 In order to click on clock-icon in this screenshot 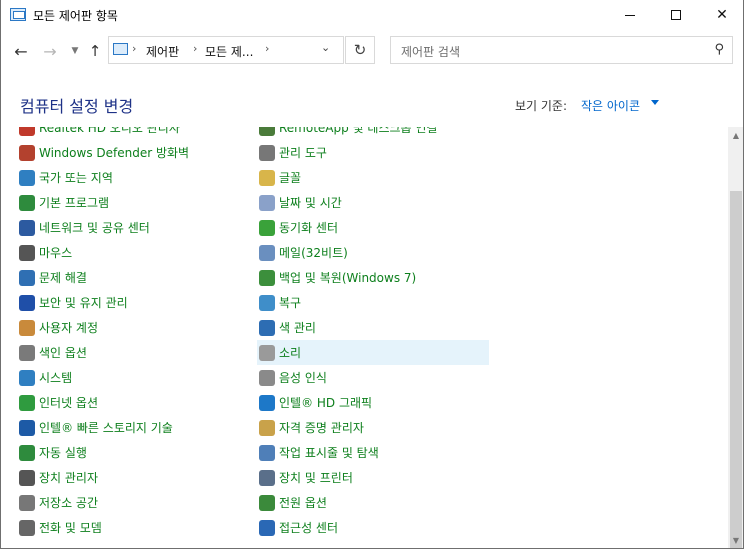, I will do `click(267, 202)`.